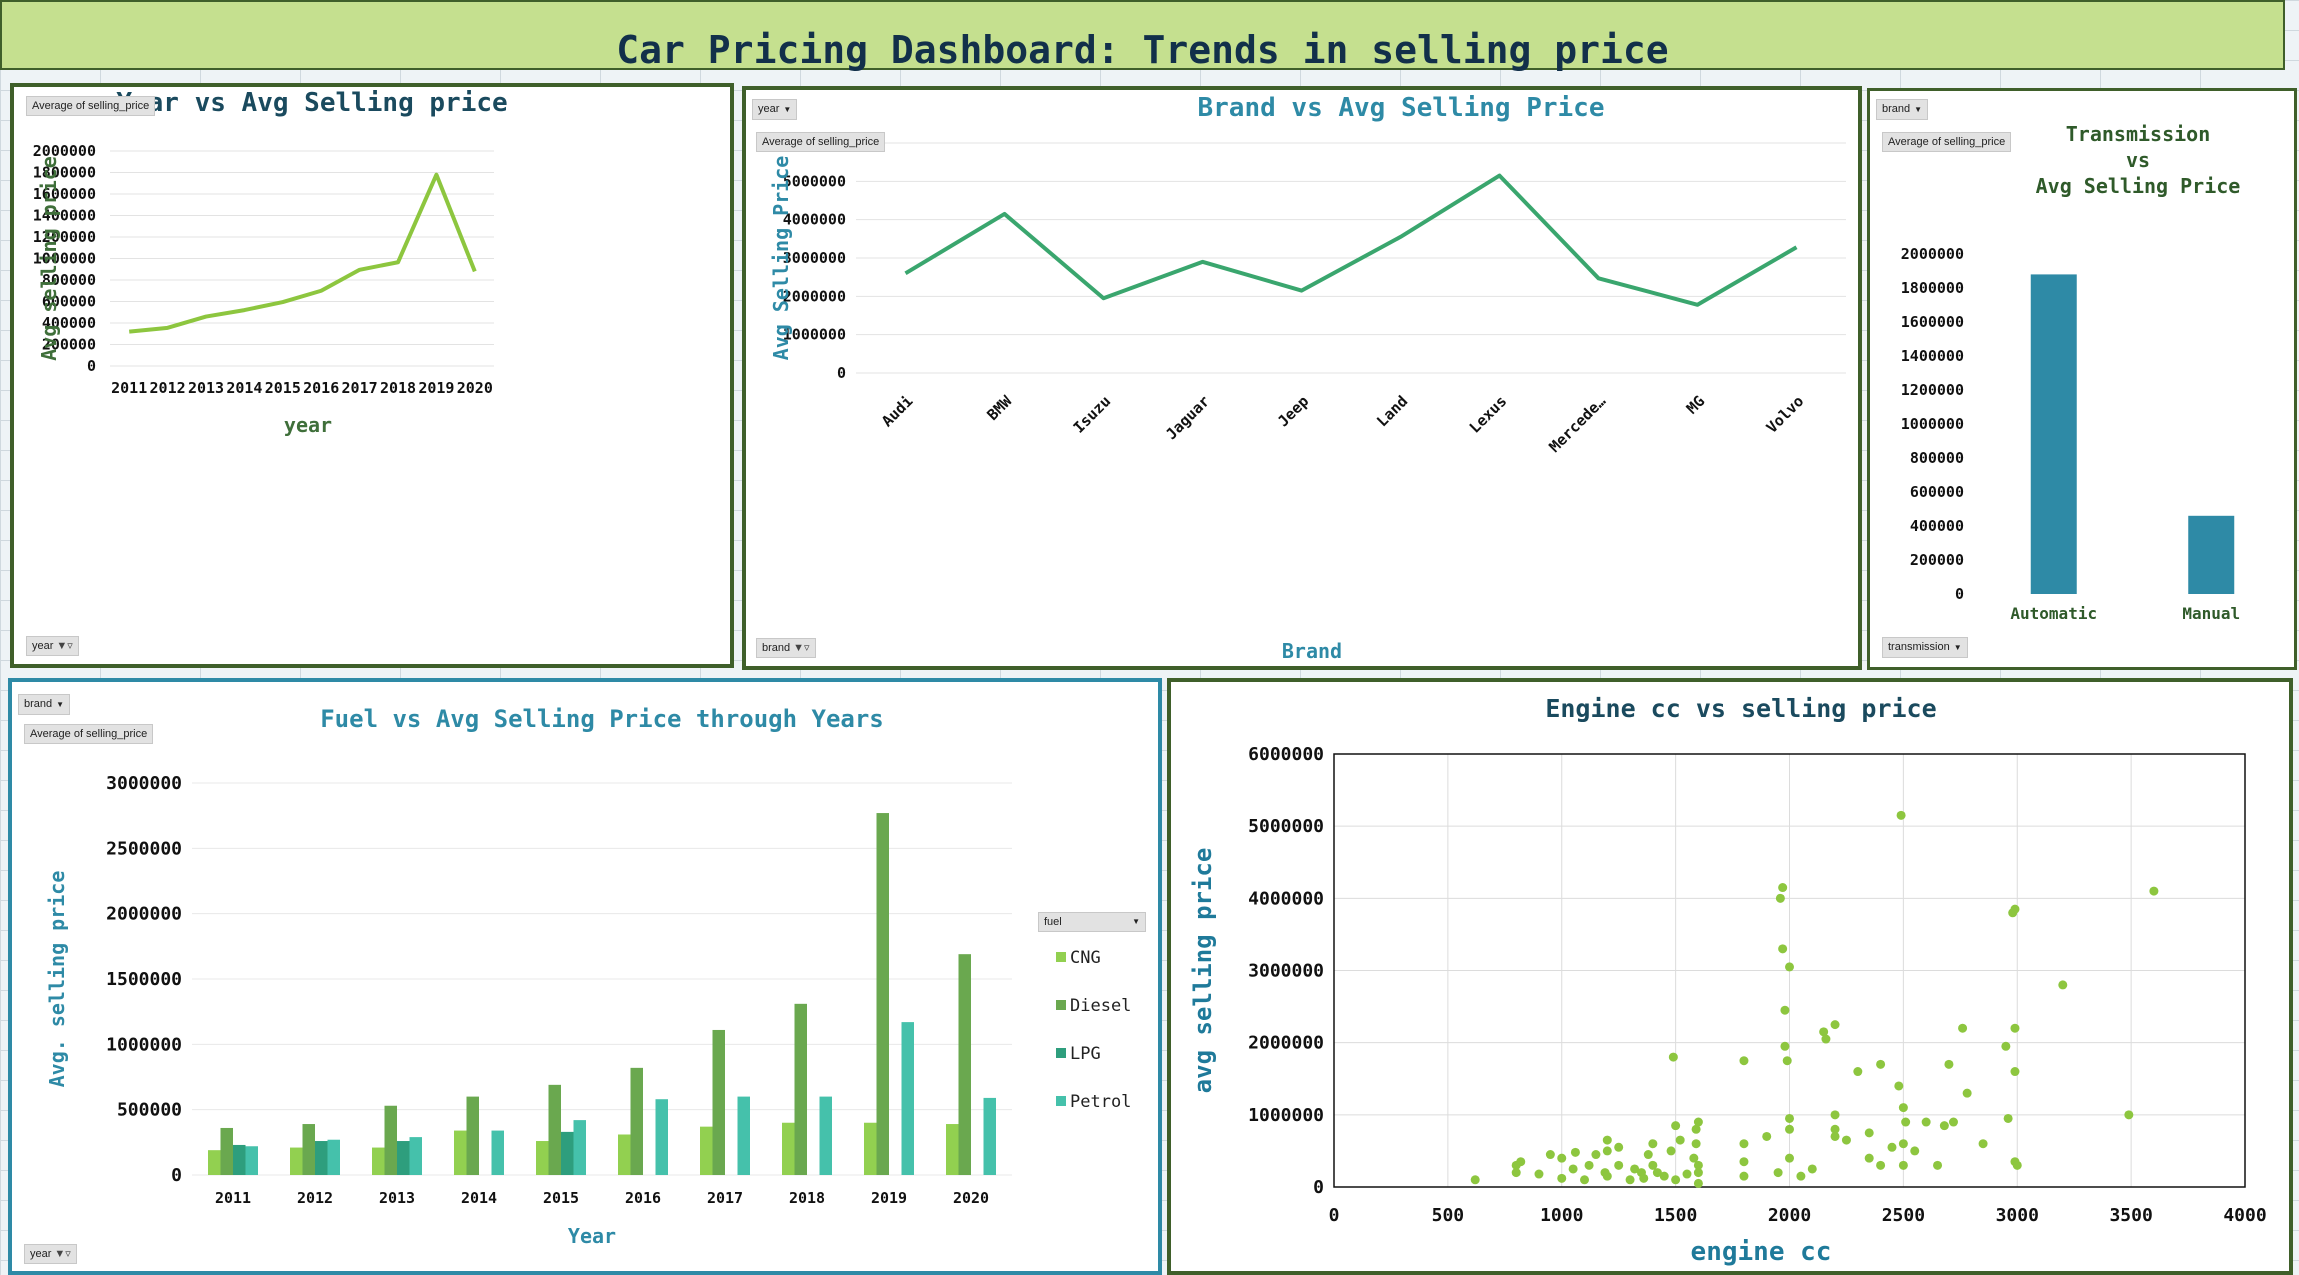 The width and height of the screenshot is (2299, 1275). Describe the element at coordinates (1392, 411) in the screenshot. I see `x-tick-label: Land` at that location.